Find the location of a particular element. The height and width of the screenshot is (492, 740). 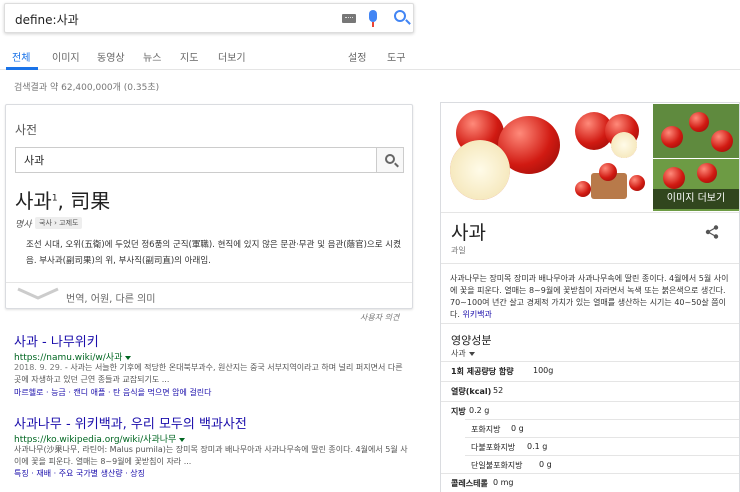

keyboard-icon is located at coordinates (349, 18).